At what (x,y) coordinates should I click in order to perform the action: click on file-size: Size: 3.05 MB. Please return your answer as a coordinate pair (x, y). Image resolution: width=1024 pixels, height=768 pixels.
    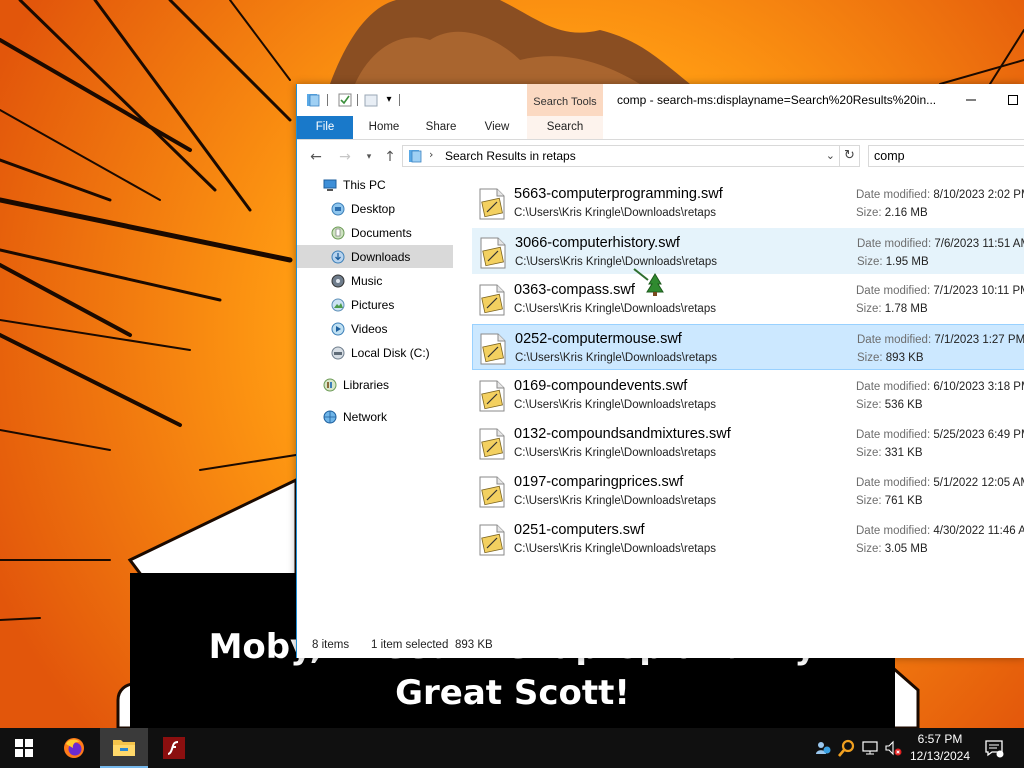
    Looking at the image, I should click on (892, 549).